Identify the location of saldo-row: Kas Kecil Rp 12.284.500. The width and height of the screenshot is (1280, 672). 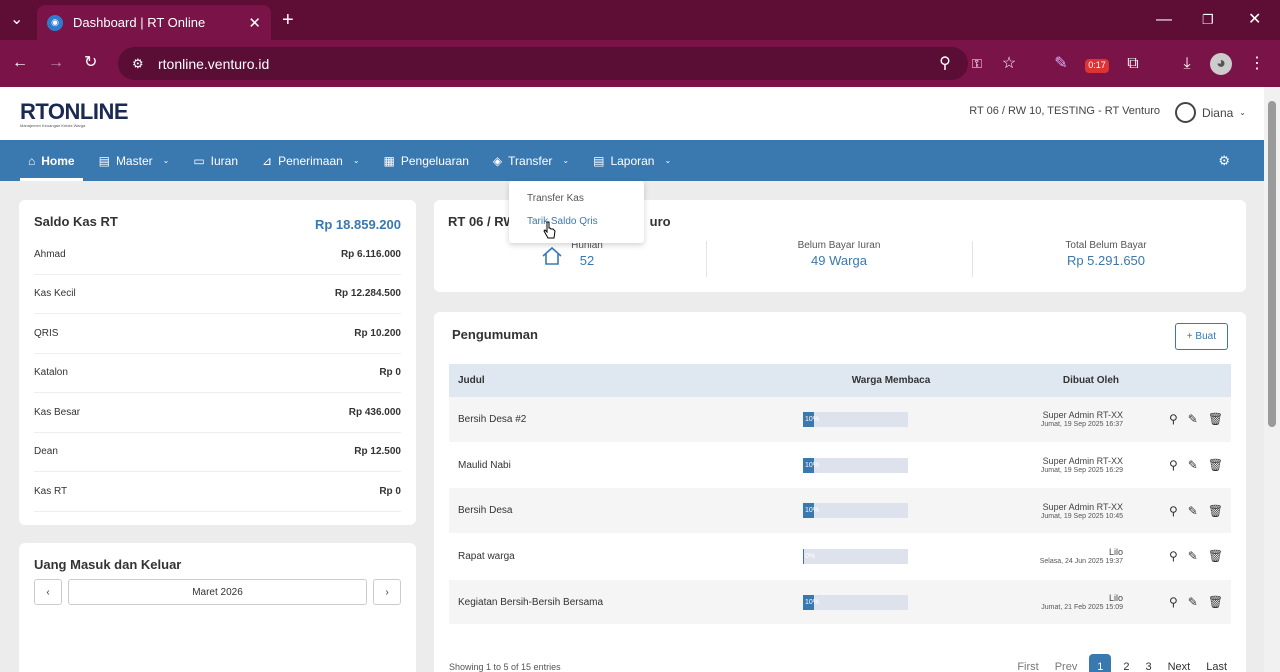
(217, 294).